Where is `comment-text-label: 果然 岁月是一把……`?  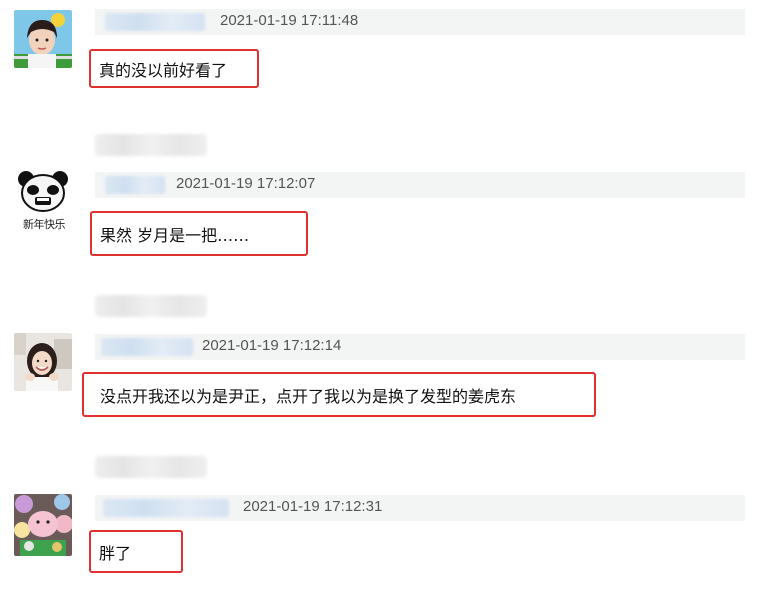
comment-text-label: 果然 岁月是一把…… is located at coordinates (175, 235).